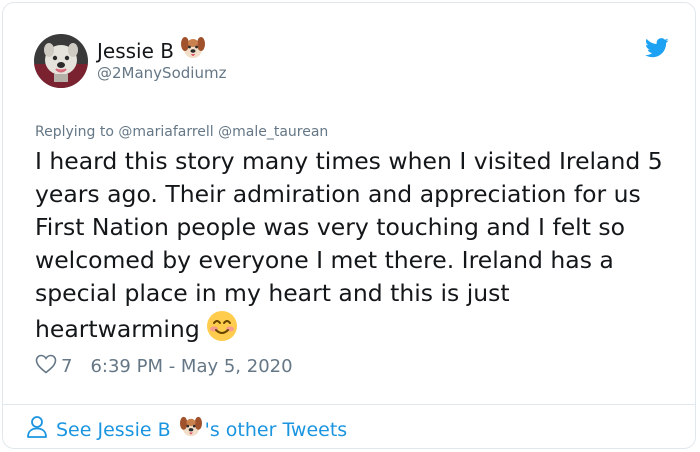 The width and height of the screenshot is (700, 452). What do you see at coordinates (657, 48) in the screenshot?
I see `twitter-bird-icon` at bounding box center [657, 48].